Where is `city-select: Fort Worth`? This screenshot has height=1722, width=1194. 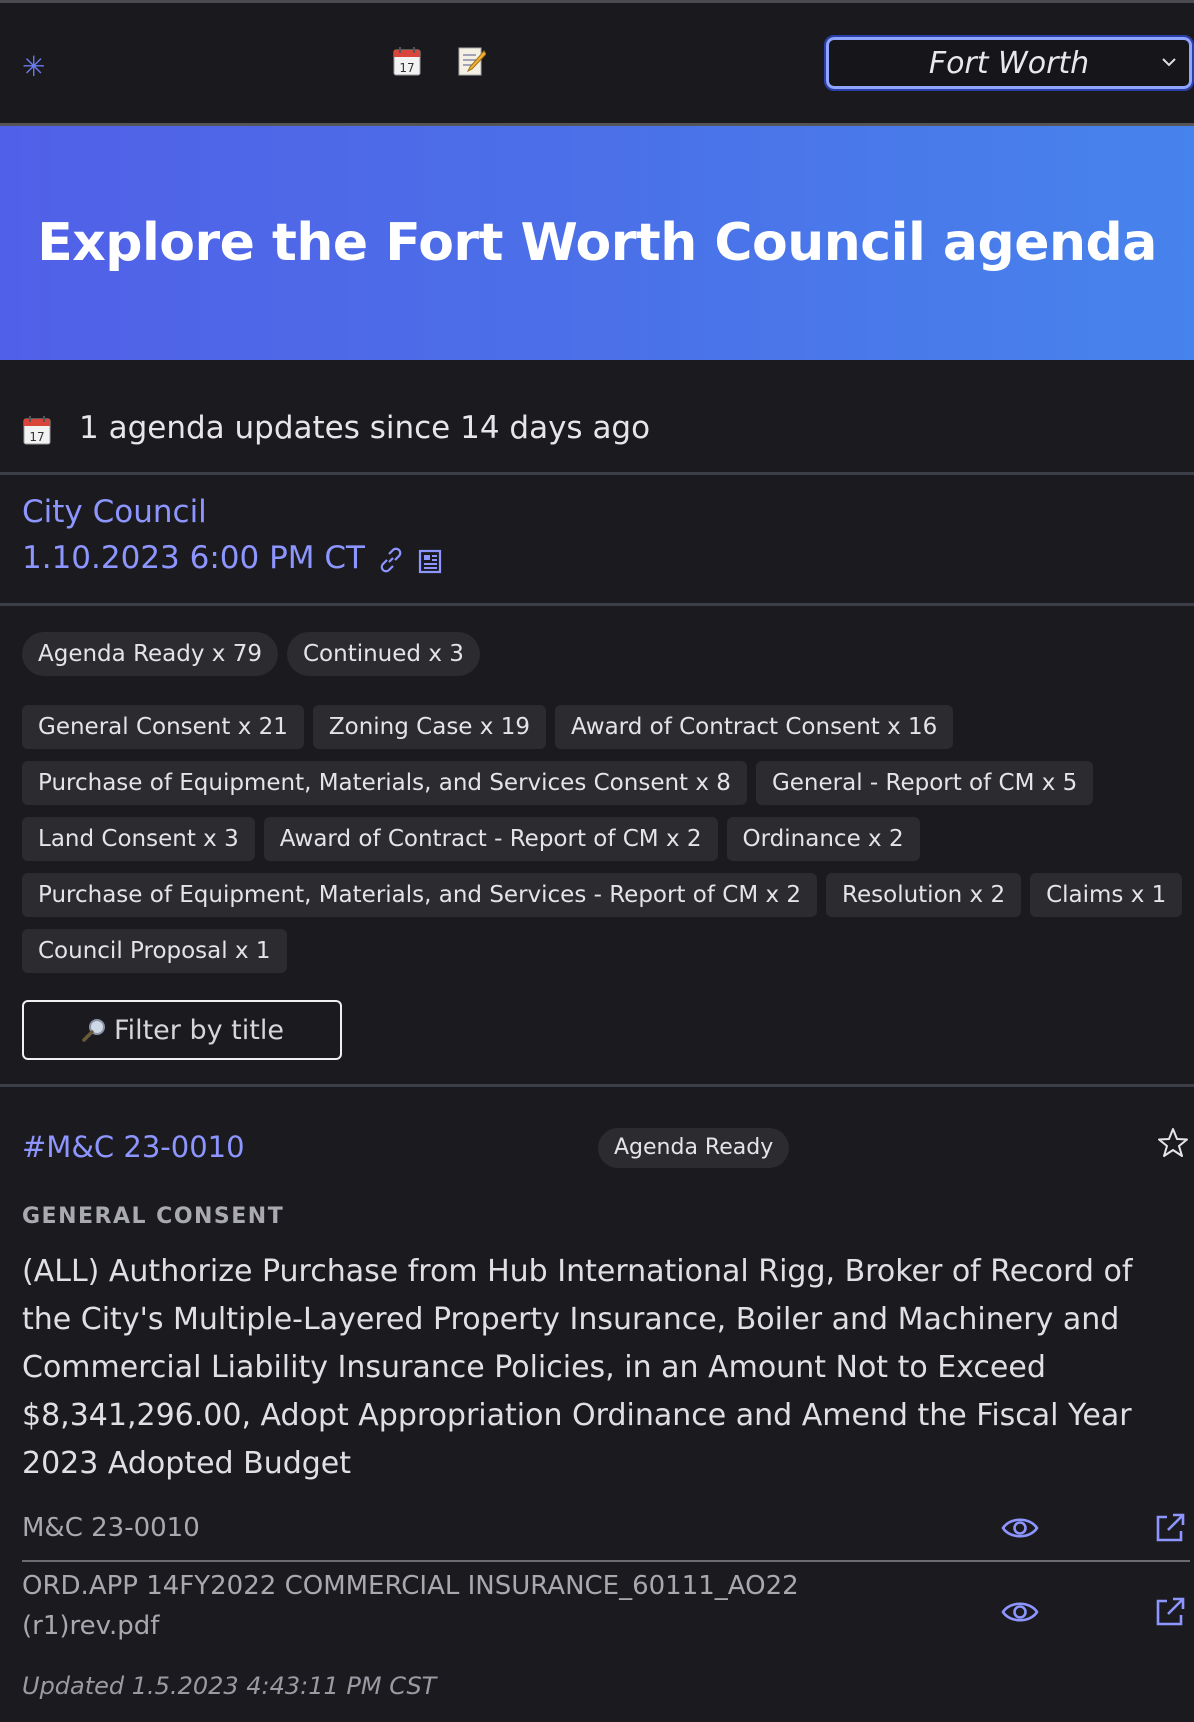 city-select: Fort Worth is located at coordinates (1009, 63).